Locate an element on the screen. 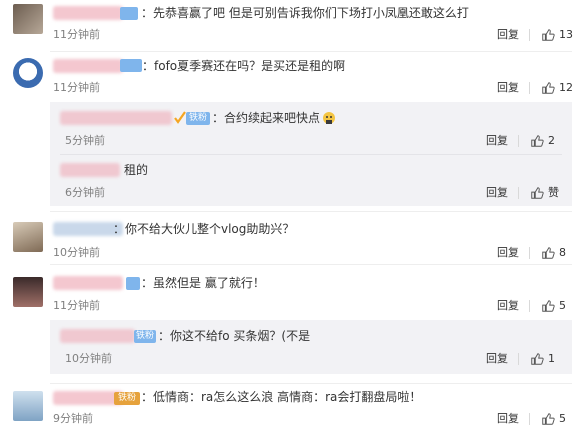  like-label: 赞 is located at coordinates (553, 192).